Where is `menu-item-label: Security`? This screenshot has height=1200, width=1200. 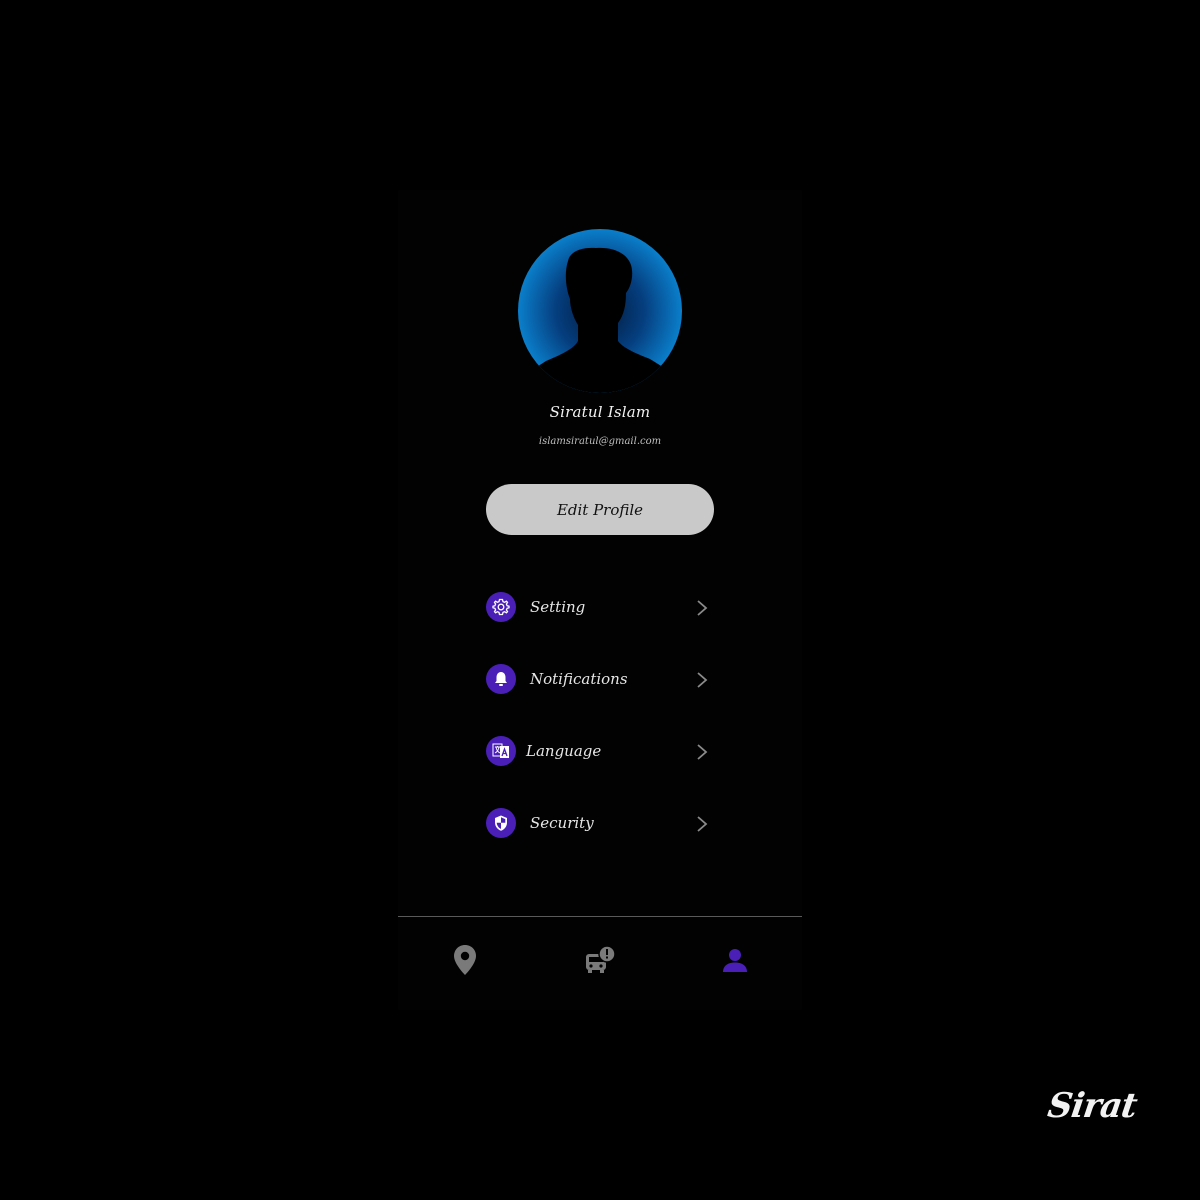 menu-item-label: Security is located at coordinates (562, 823).